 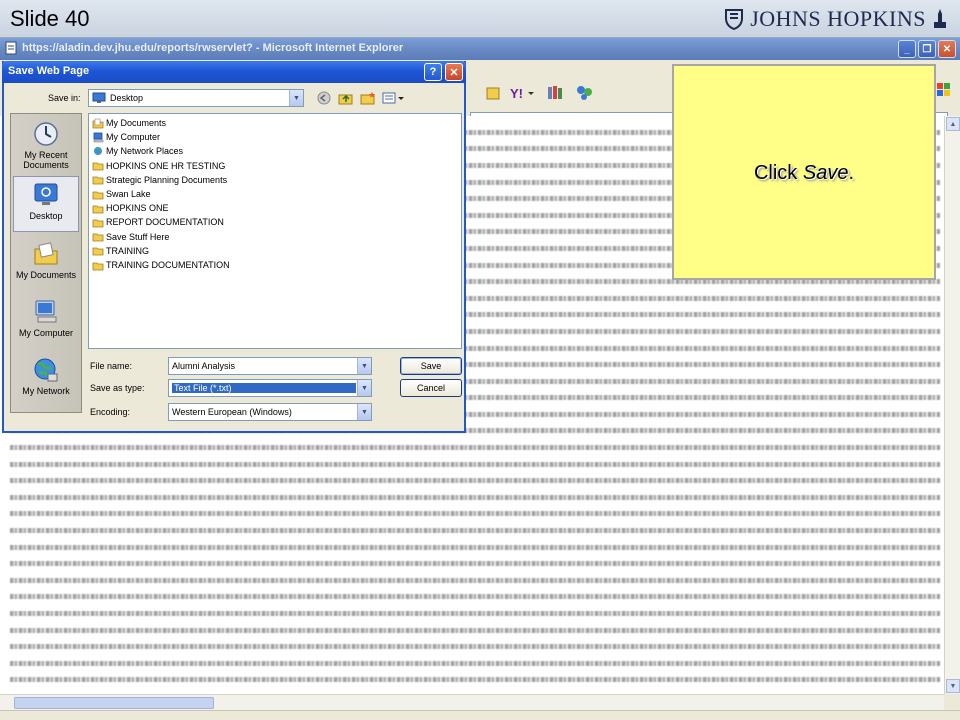 I want to click on johns-hopkins-logo: JOHNS HOPKINS, so click(x=836, y=19).